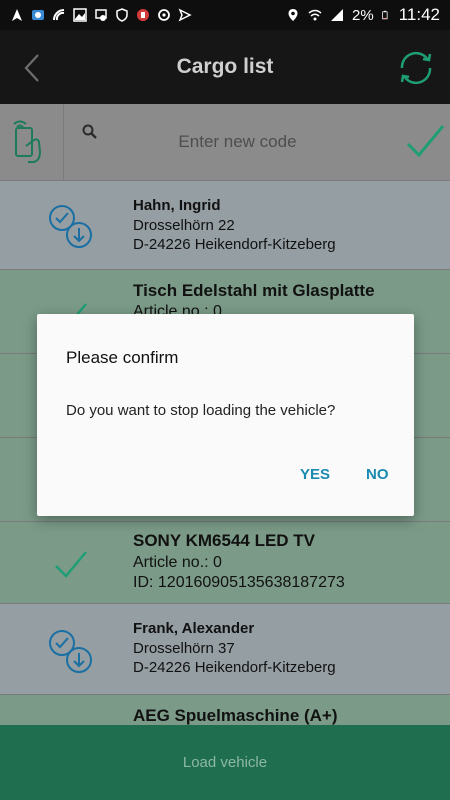 The width and height of the screenshot is (450, 800). Describe the element at coordinates (201, 410) in the screenshot. I see `dialog-message: Do you want to stop loading the vehicle?` at that location.